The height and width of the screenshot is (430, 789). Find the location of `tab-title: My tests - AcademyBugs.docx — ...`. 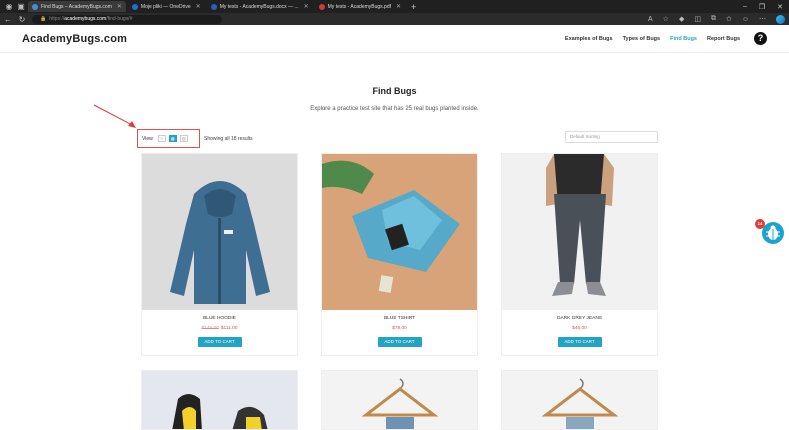

tab-title: My tests - AcademyBugs.docx — ... is located at coordinates (259, 6).